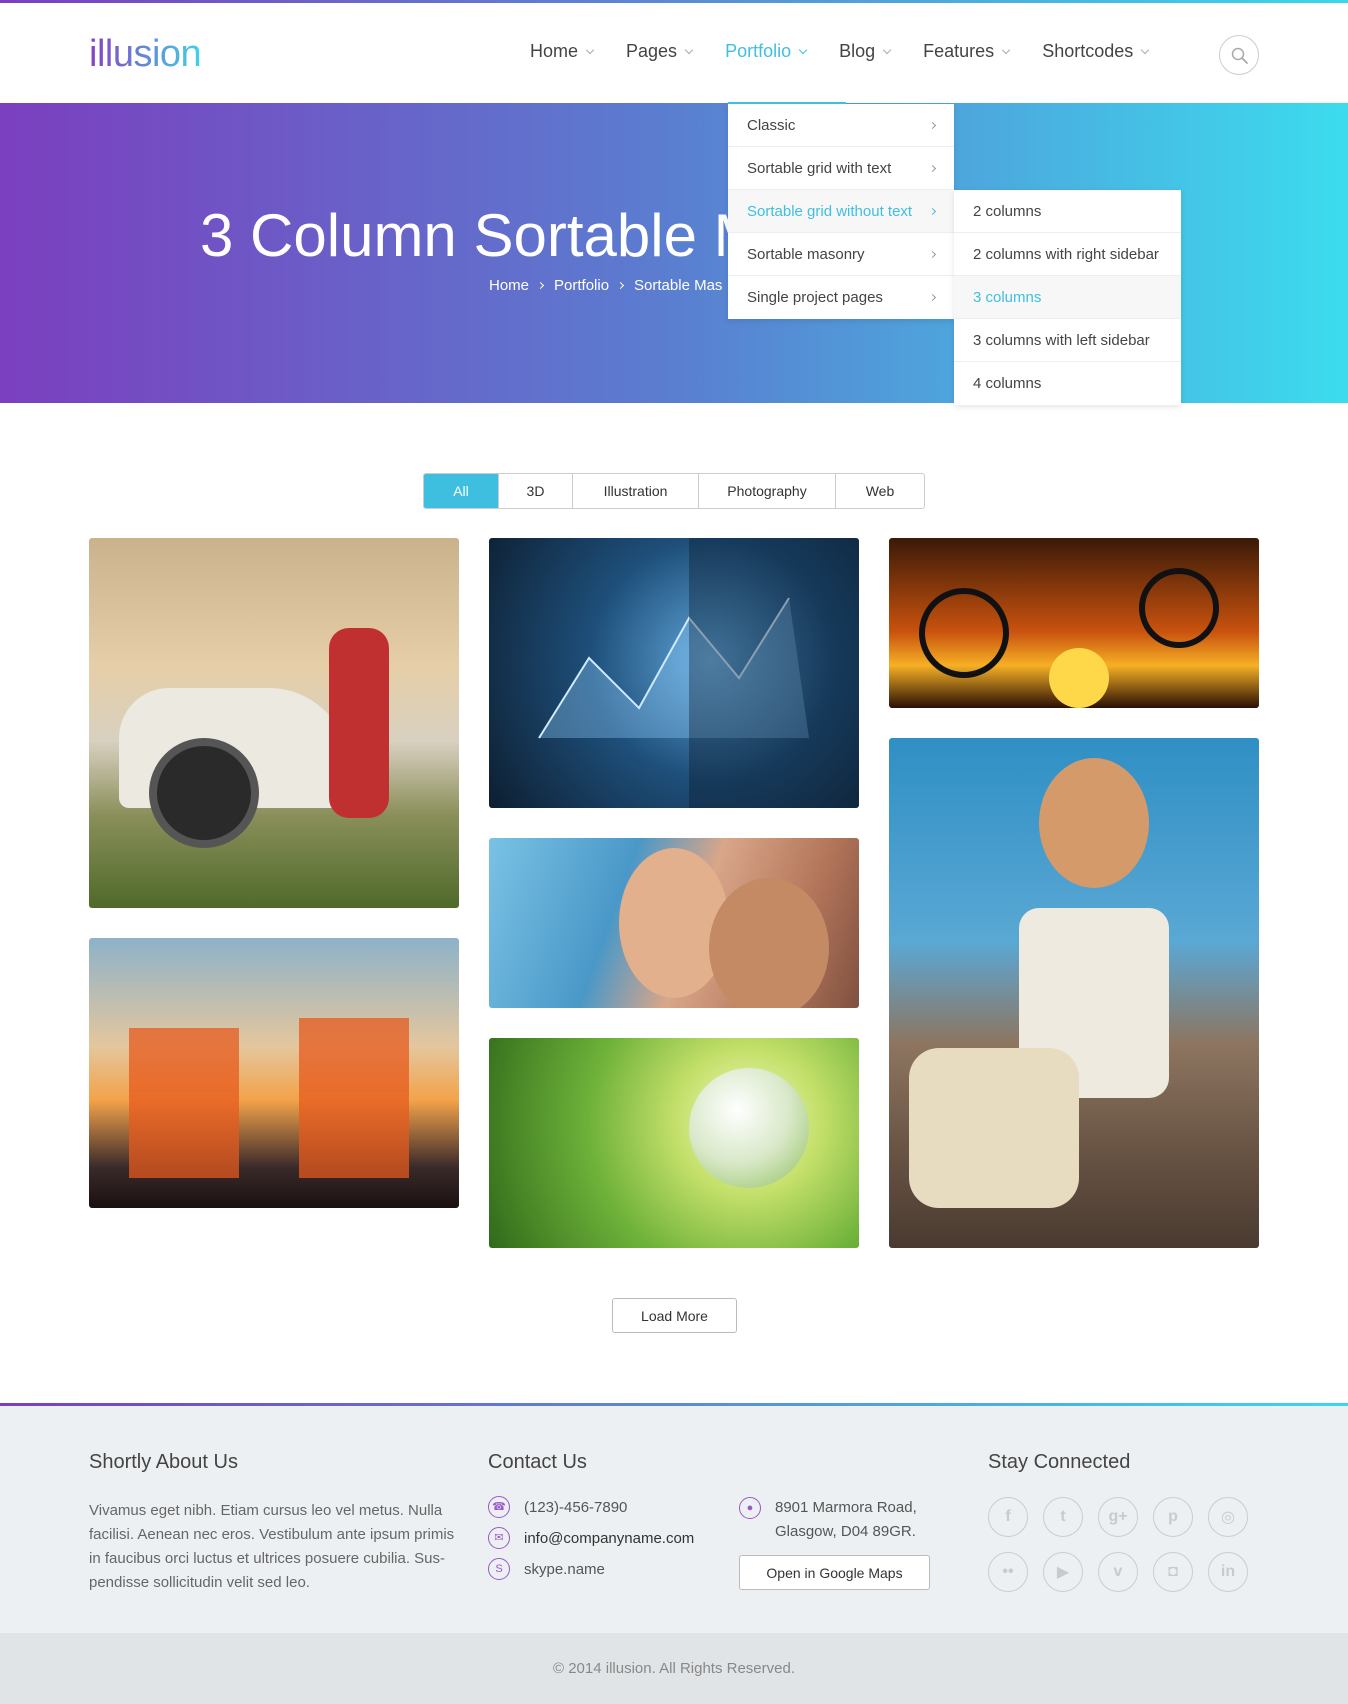  What do you see at coordinates (554, 51) in the screenshot?
I see `nav-label: Home` at bounding box center [554, 51].